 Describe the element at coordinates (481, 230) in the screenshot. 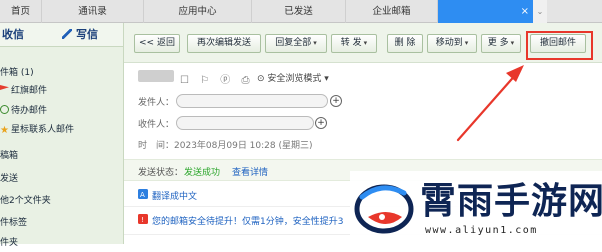

I see `watermark-url: www.aliyun1.com` at that location.